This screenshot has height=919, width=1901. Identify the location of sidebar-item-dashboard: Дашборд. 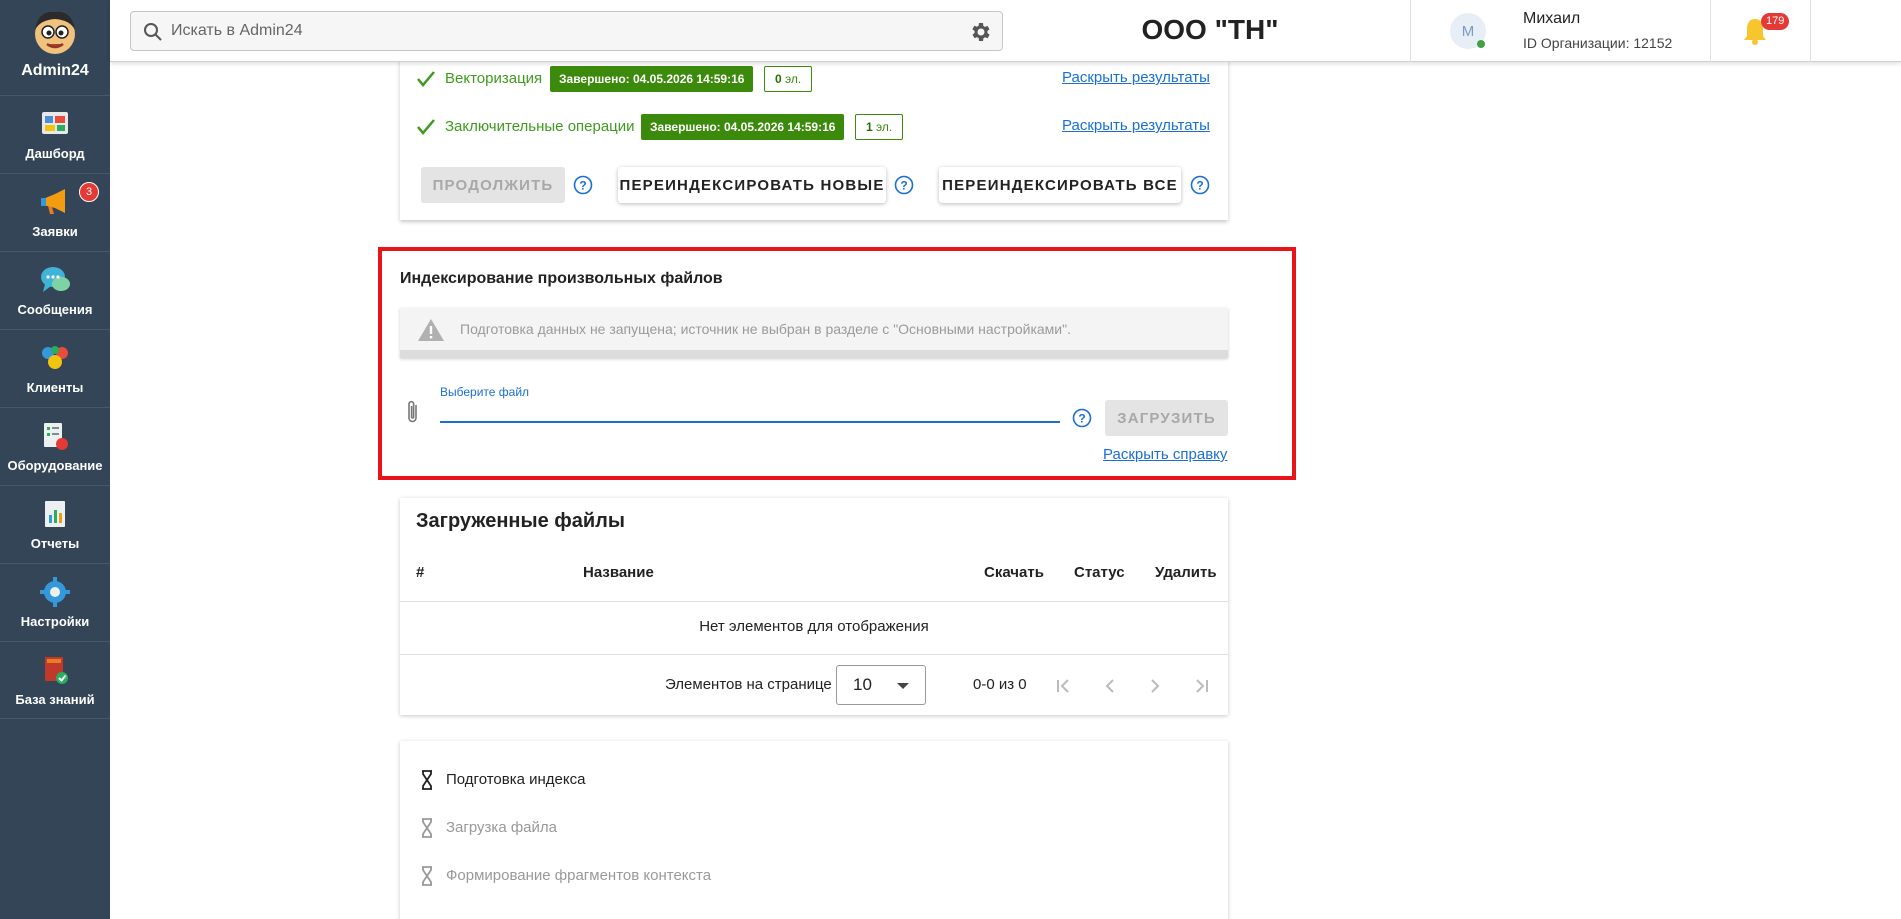
(55, 134).